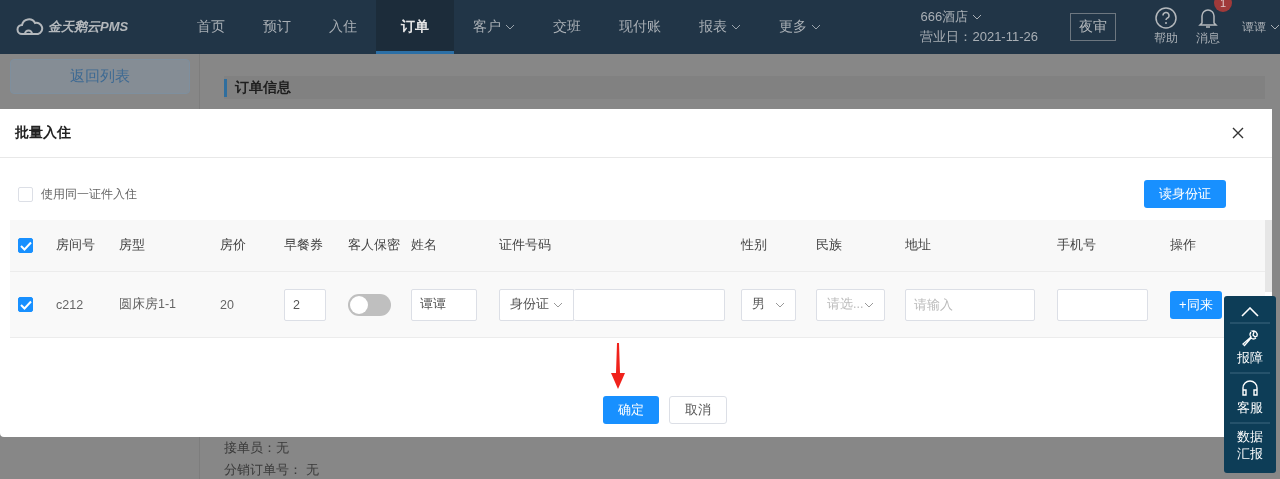 The width and height of the screenshot is (1280, 479). What do you see at coordinates (256, 448) in the screenshot?
I see `order-detail-text: 接单员：无` at bounding box center [256, 448].